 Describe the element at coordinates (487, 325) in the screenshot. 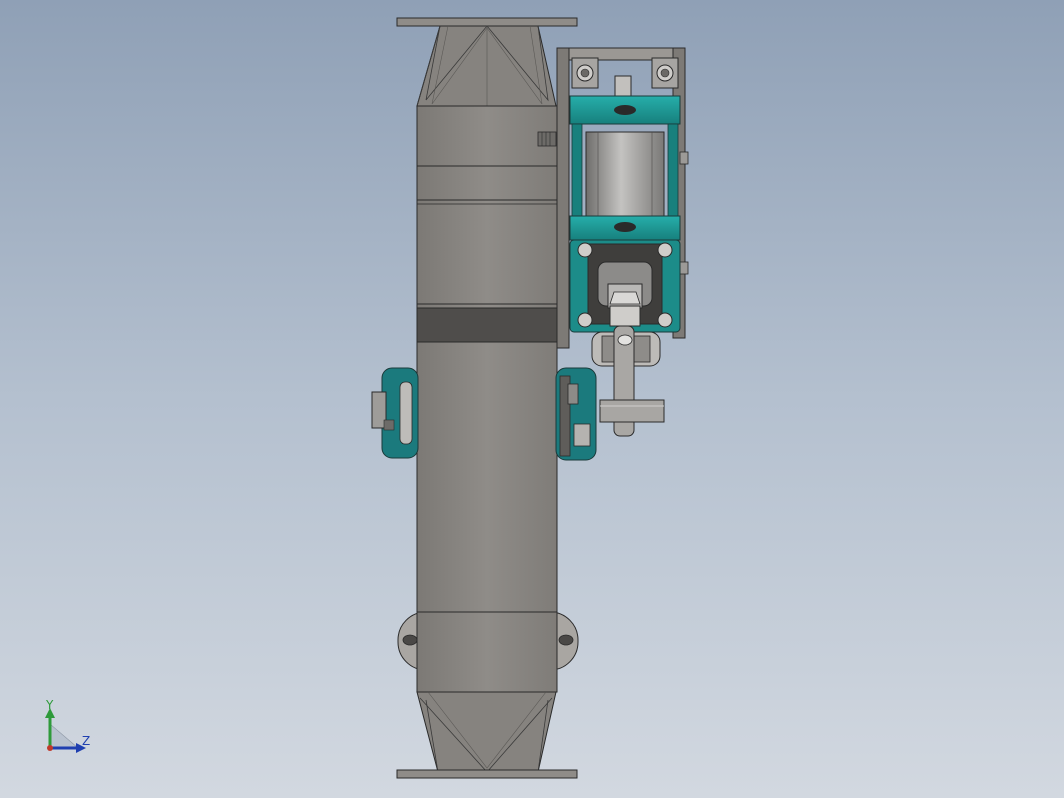

I see `dark-band` at that location.